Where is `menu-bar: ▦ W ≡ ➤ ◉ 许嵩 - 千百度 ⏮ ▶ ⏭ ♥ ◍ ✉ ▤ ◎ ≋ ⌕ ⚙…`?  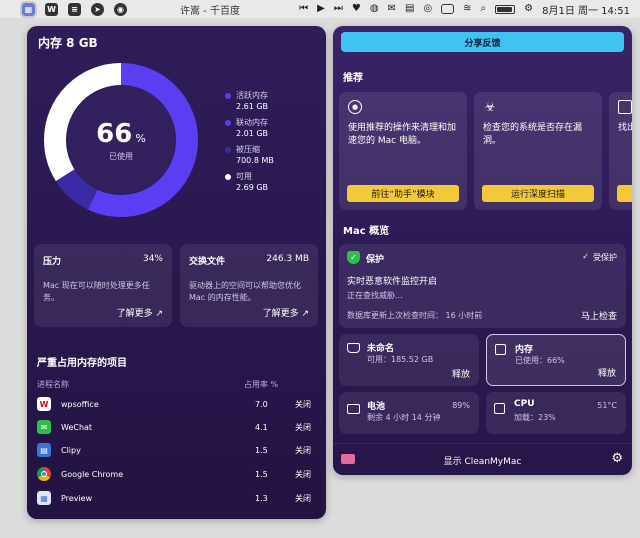 menu-bar: ▦ W ≡ ➤ ◉ 许嵩 - 千百度 ⏮ ▶ ⏭ ♥ ◍ ✉ ▤ ◎ ≋ ⌕ ⚙… is located at coordinates (320, 9).